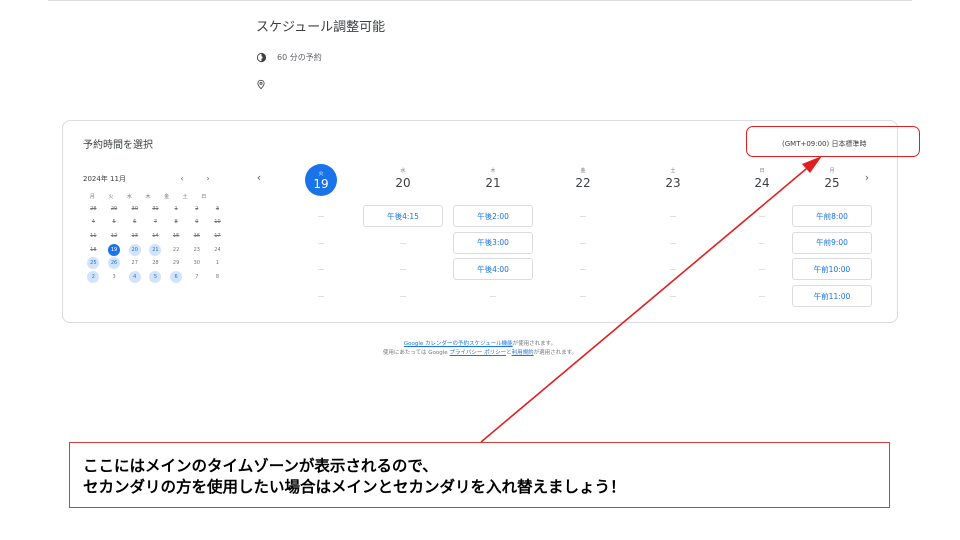 Image resolution: width=960 pixels, height=540 pixels. I want to click on annotation-line-1: ここにはメインのタイムゾーンが表示されるので、, so click(260, 466).